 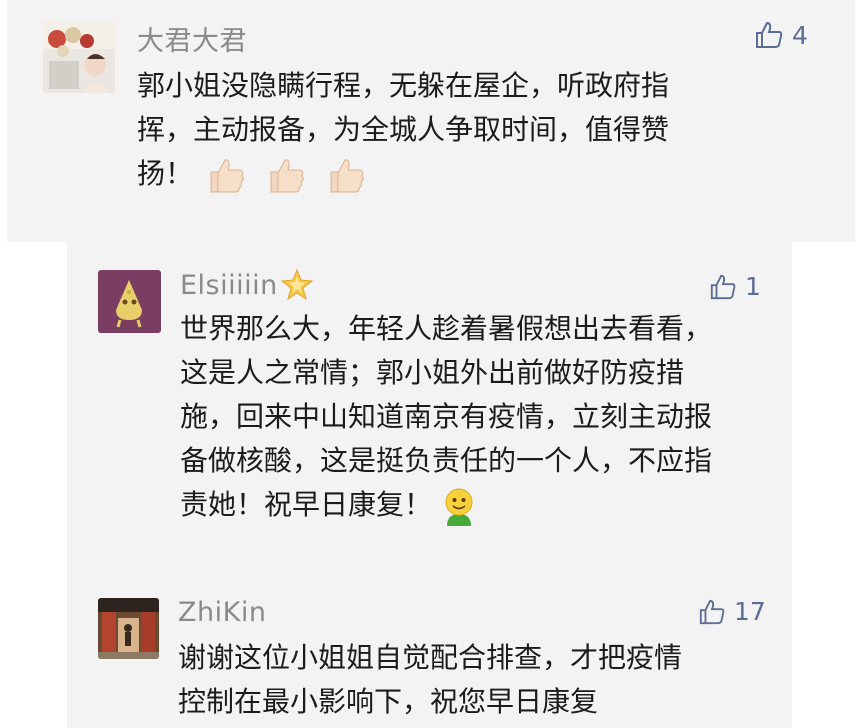 I want to click on star-badge-icon, so click(x=297, y=287).